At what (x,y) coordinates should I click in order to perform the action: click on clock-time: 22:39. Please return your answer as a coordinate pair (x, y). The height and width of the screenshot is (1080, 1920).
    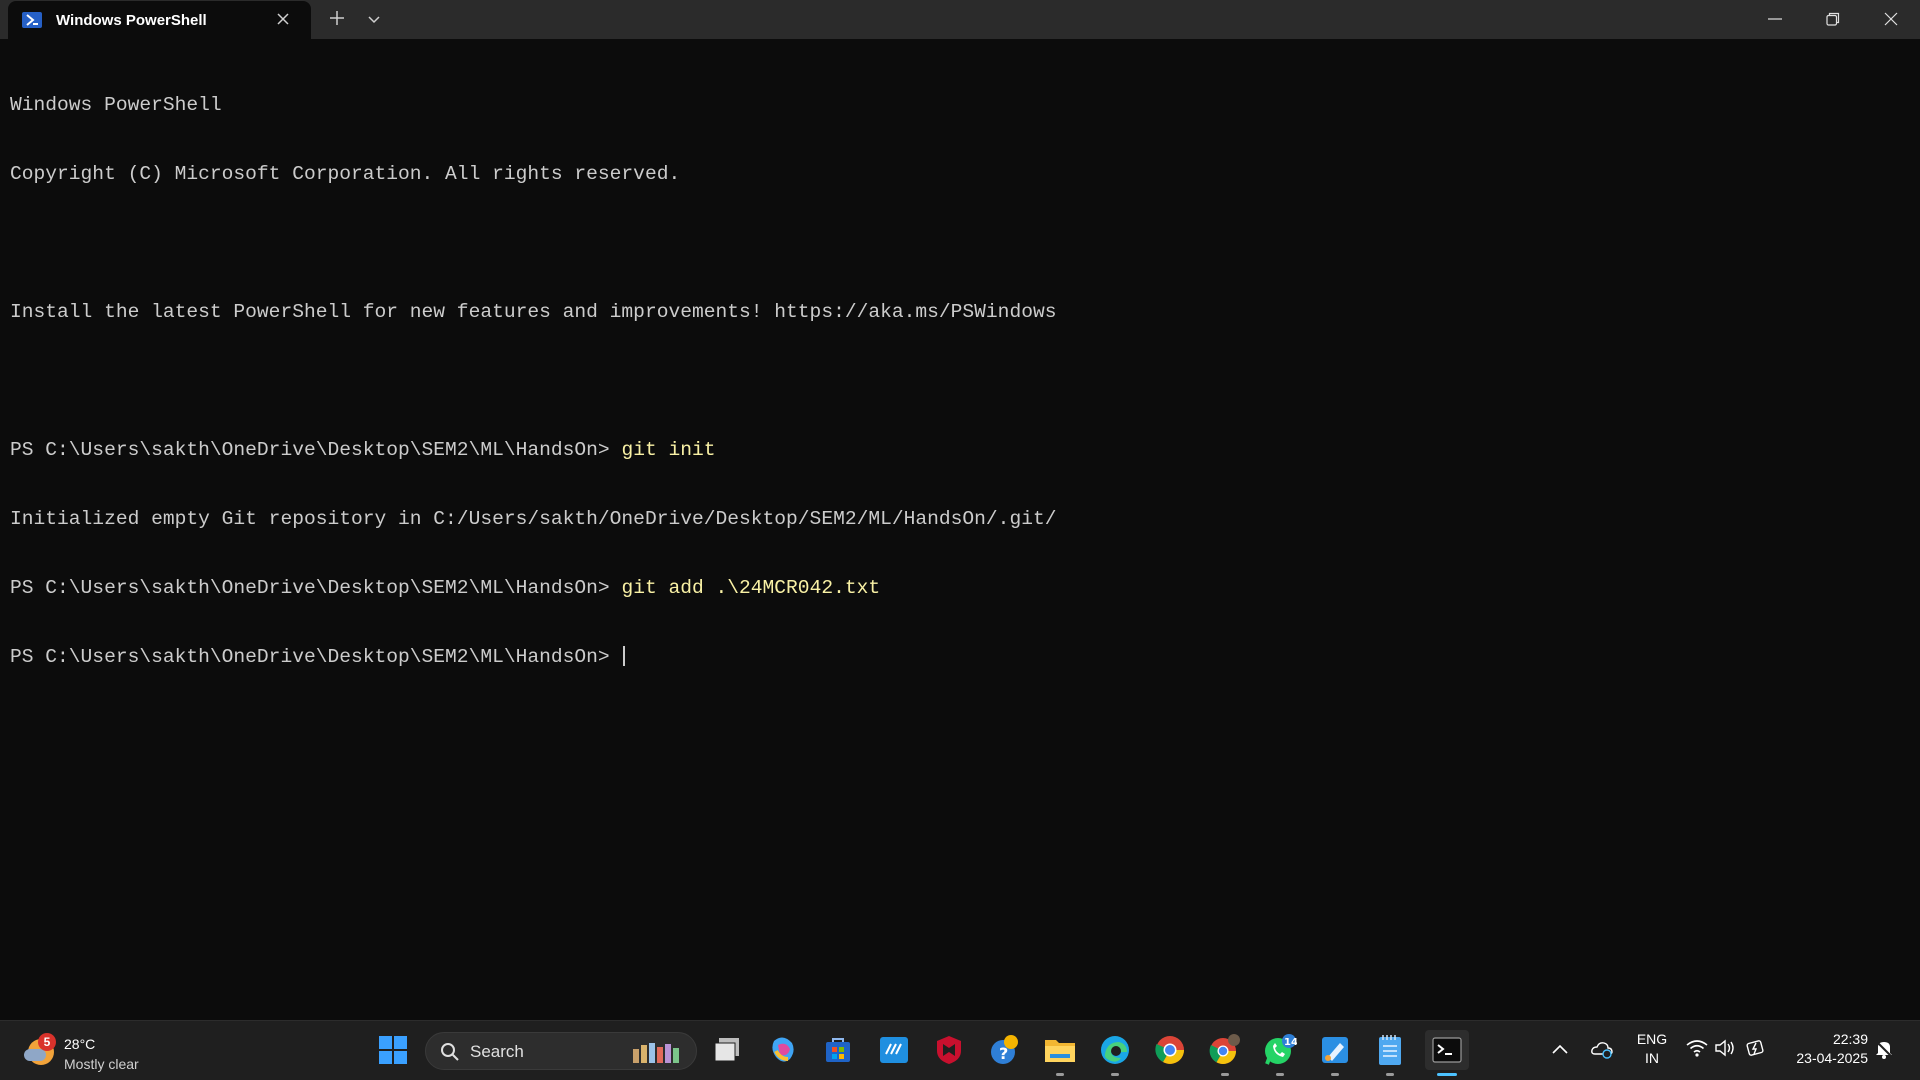
    Looking at the image, I should click on (1850, 1039).